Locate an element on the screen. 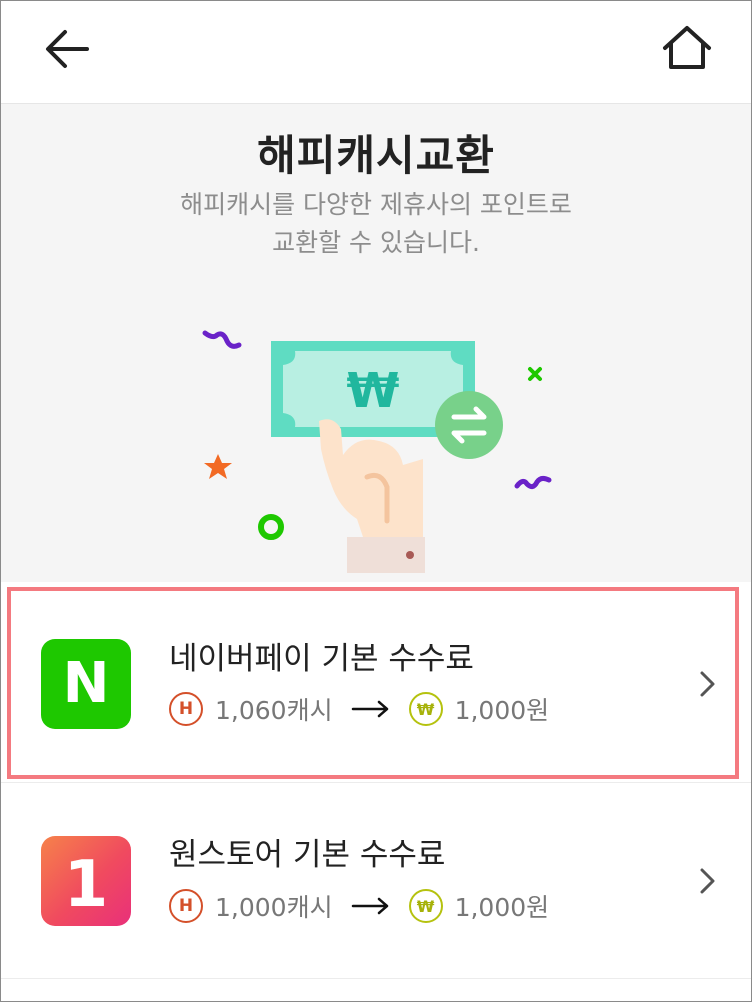 The width and height of the screenshot is (752, 1002). page-title: 해피캐시교환 is located at coordinates (376, 155).